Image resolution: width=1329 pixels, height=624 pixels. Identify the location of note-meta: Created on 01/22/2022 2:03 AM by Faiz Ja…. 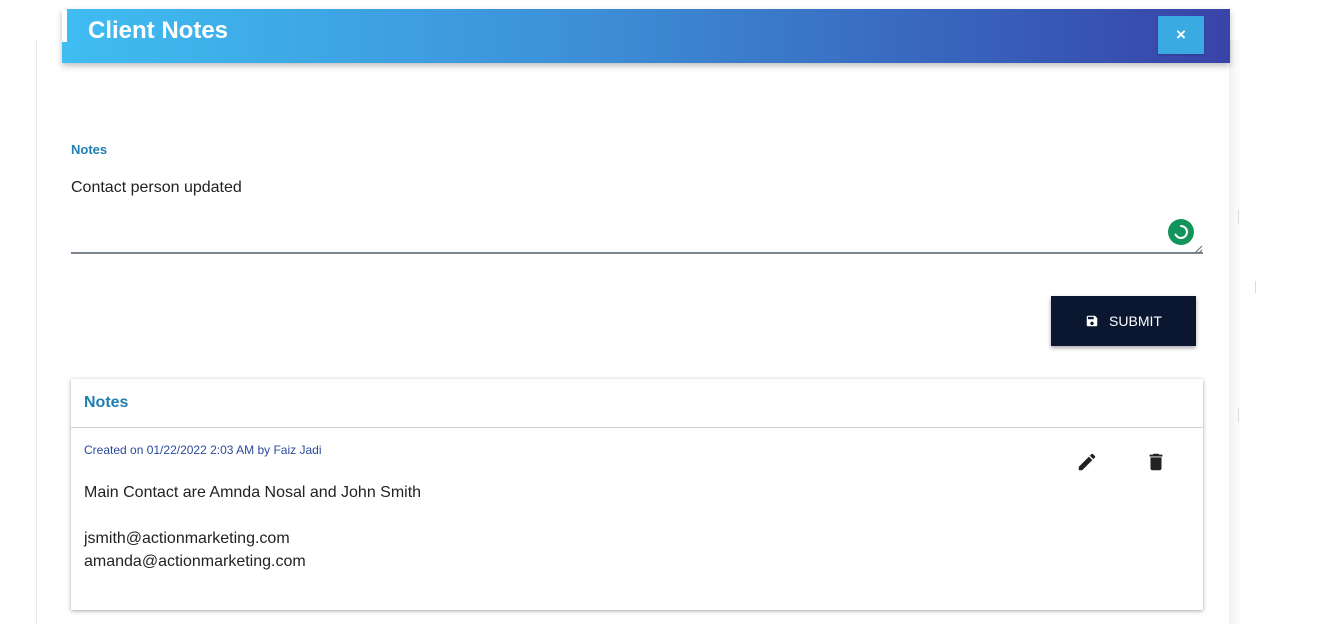
(203, 450).